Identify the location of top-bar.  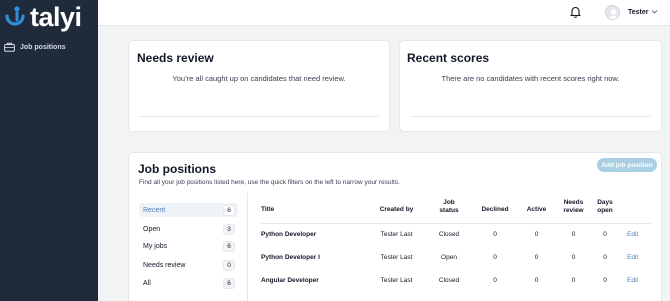
(384, 13).